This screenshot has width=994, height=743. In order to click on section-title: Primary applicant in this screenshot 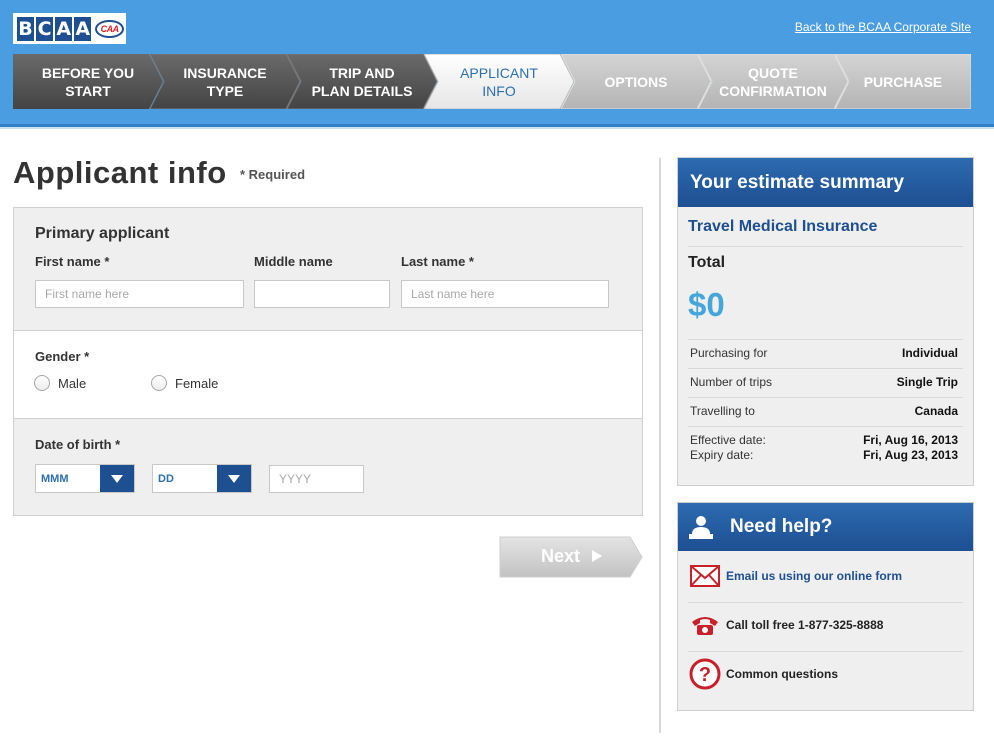, I will do `click(102, 233)`.